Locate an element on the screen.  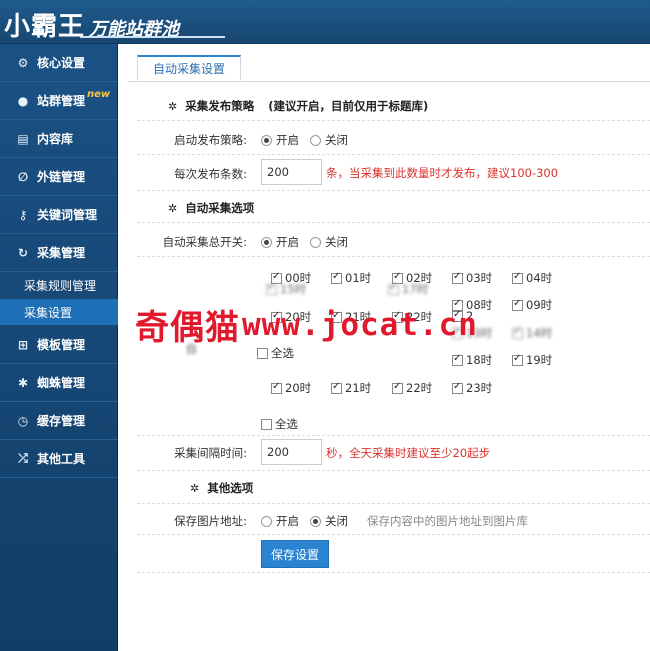
strategy-label: 启动发布策略: is located at coordinates (210, 140).